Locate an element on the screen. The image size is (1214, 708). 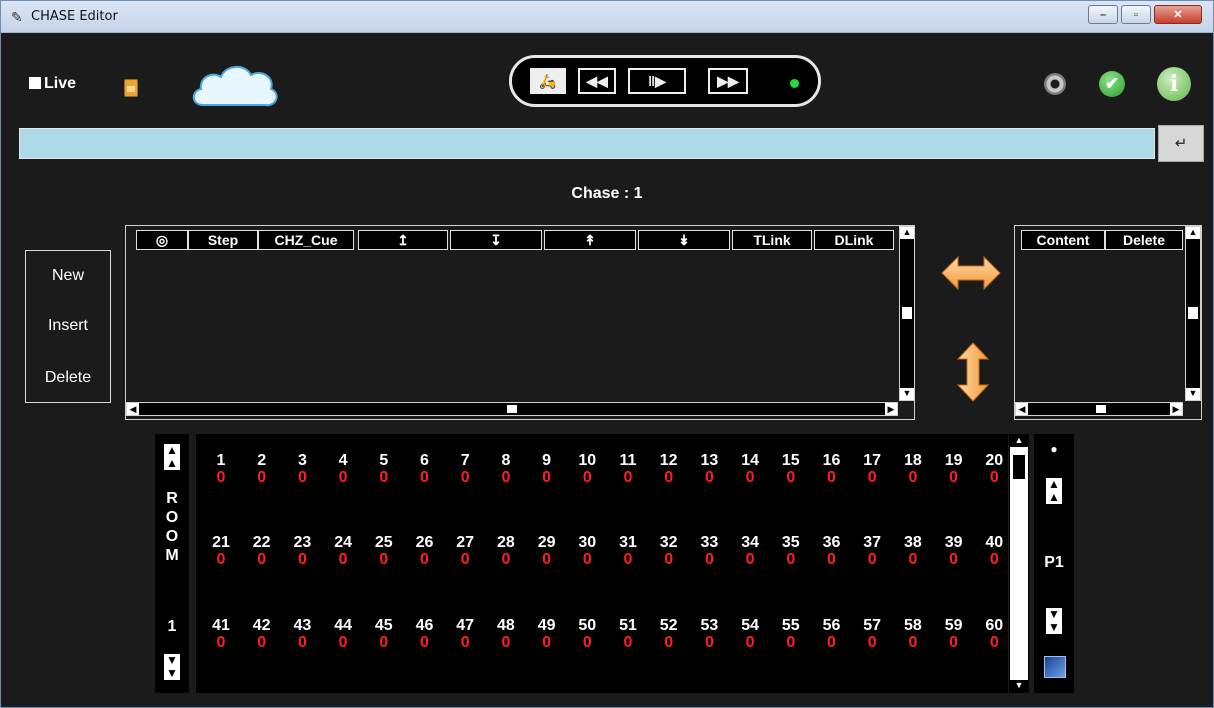
channel-cell: 47 0 is located at coordinates (465, 634).